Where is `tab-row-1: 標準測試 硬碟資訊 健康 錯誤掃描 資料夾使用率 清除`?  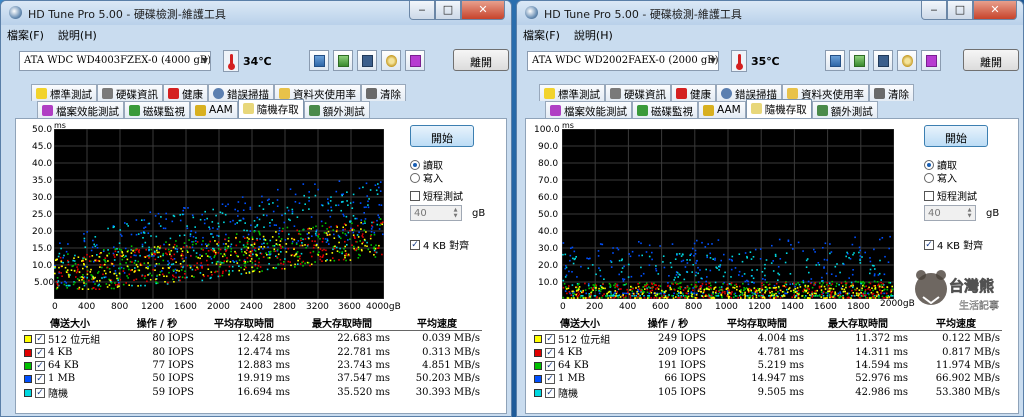
tab-row-1: 標準測試 硬碟資訊 健康 錯誤掃描 資料夾使用率 清除 is located at coordinates (726, 92).